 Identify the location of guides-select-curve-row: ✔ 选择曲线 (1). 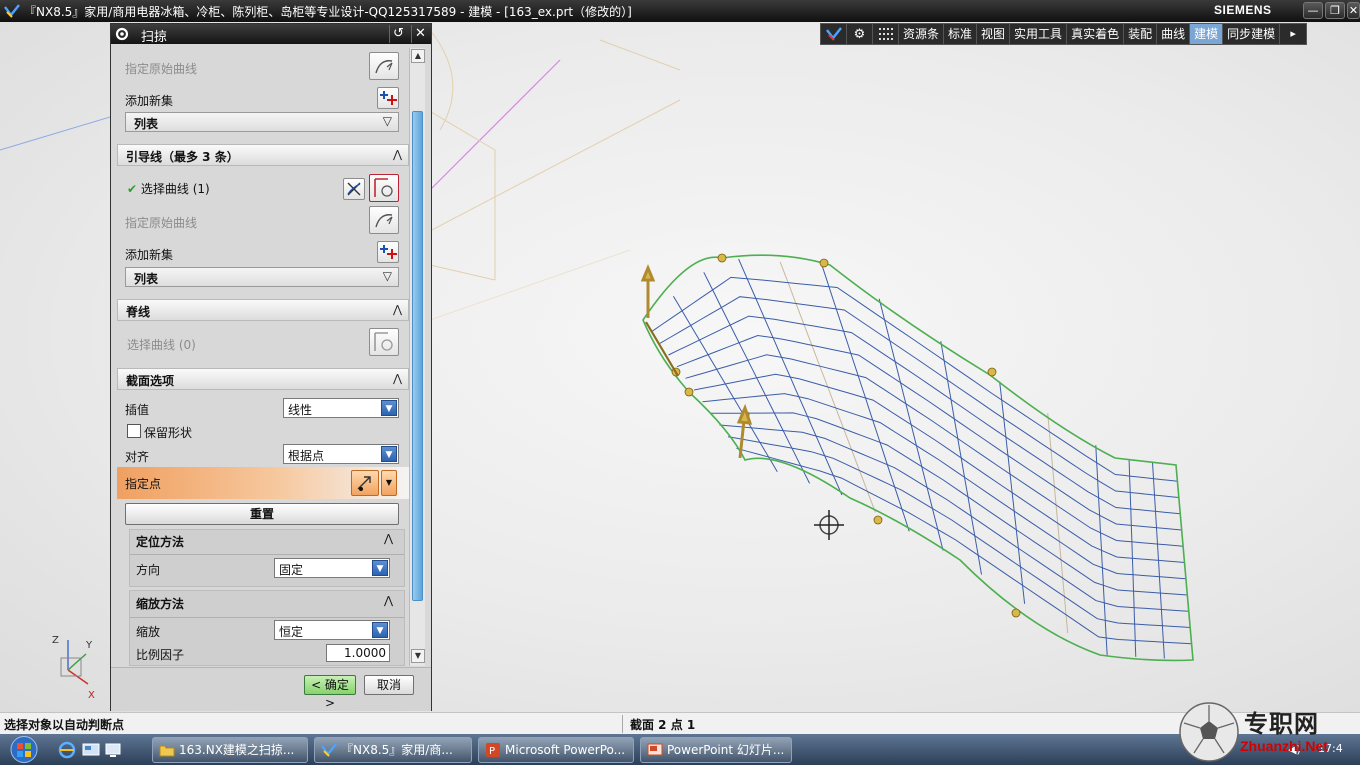
(168, 188).